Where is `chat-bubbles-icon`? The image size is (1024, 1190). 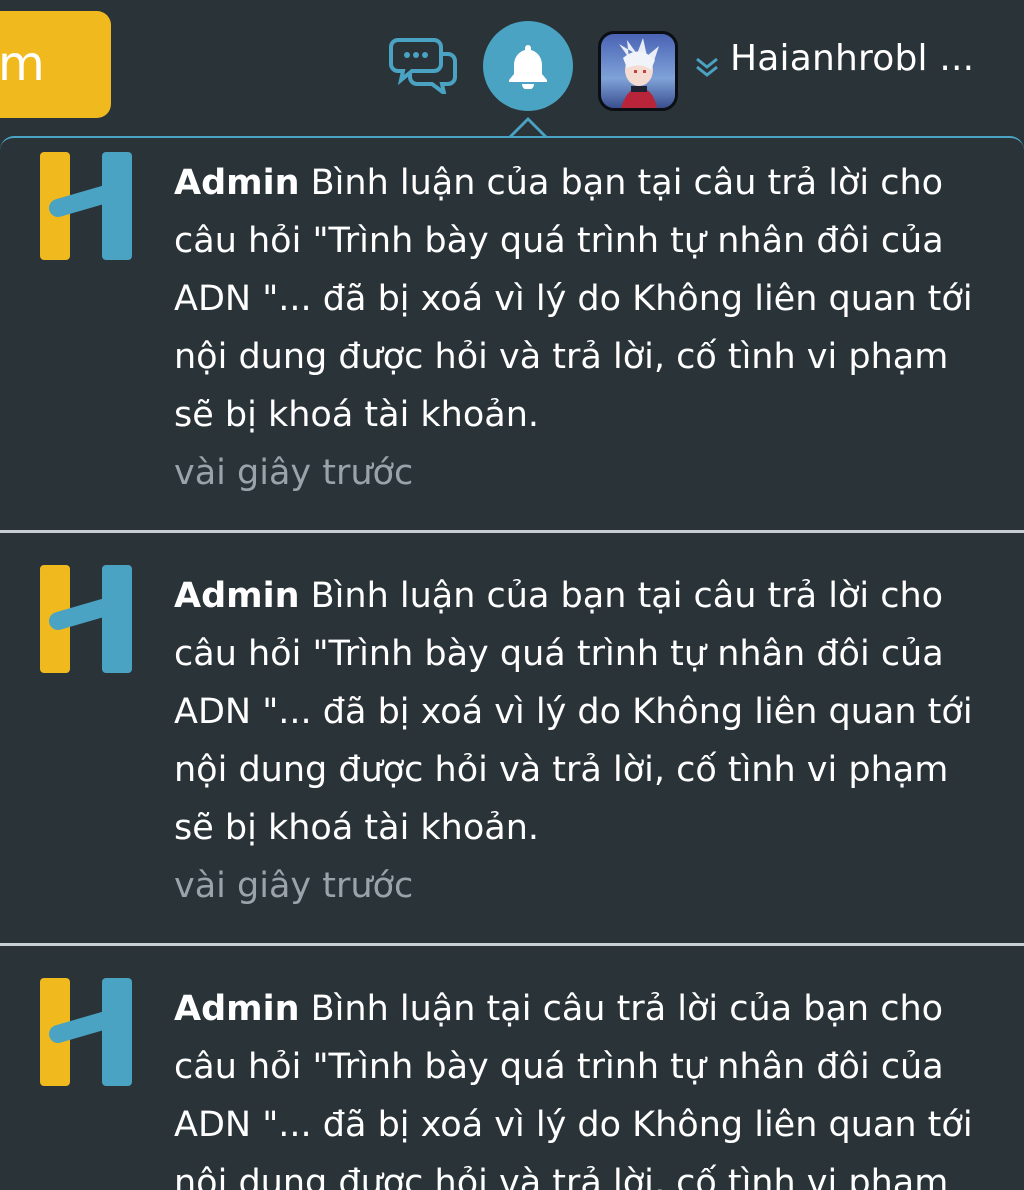
chat-bubbles-icon is located at coordinates (423, 67).